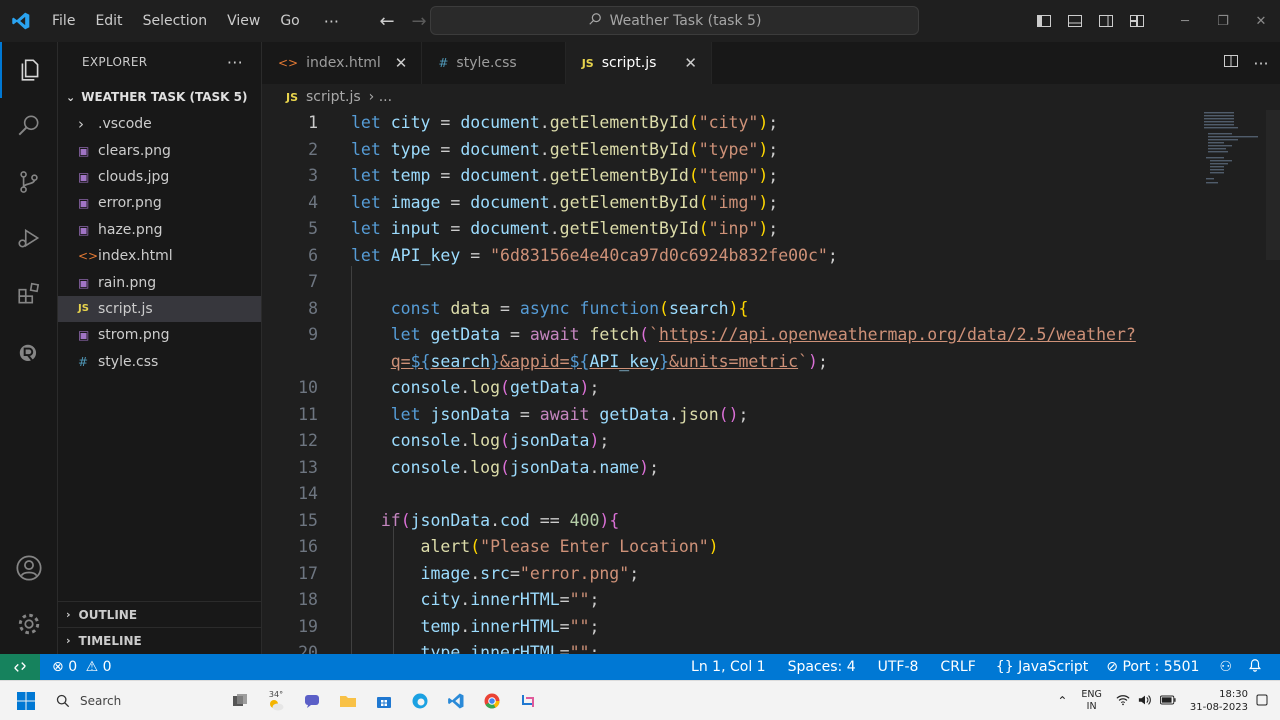 The height and width of the screenshot is (720, 1280). I want to click on workspace-folder-label: WEATHER TASK (TASK 5), so click(164, 97).